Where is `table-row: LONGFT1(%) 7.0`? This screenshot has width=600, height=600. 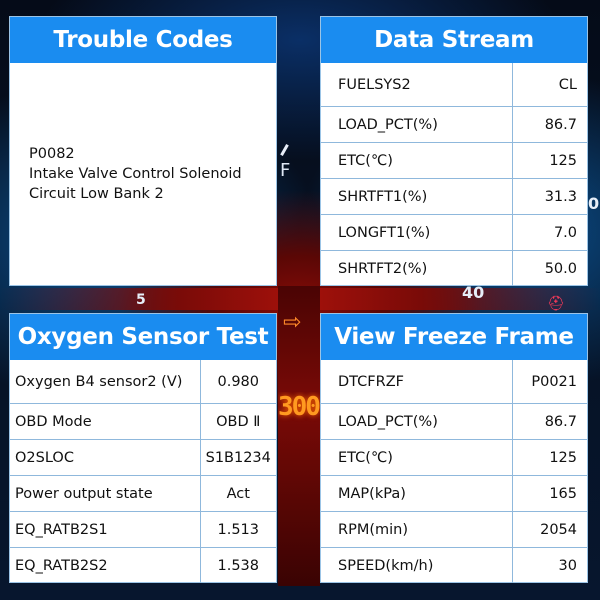
table-row: LONGFT1(%) 7.0 is located at coordinates (454, 232).